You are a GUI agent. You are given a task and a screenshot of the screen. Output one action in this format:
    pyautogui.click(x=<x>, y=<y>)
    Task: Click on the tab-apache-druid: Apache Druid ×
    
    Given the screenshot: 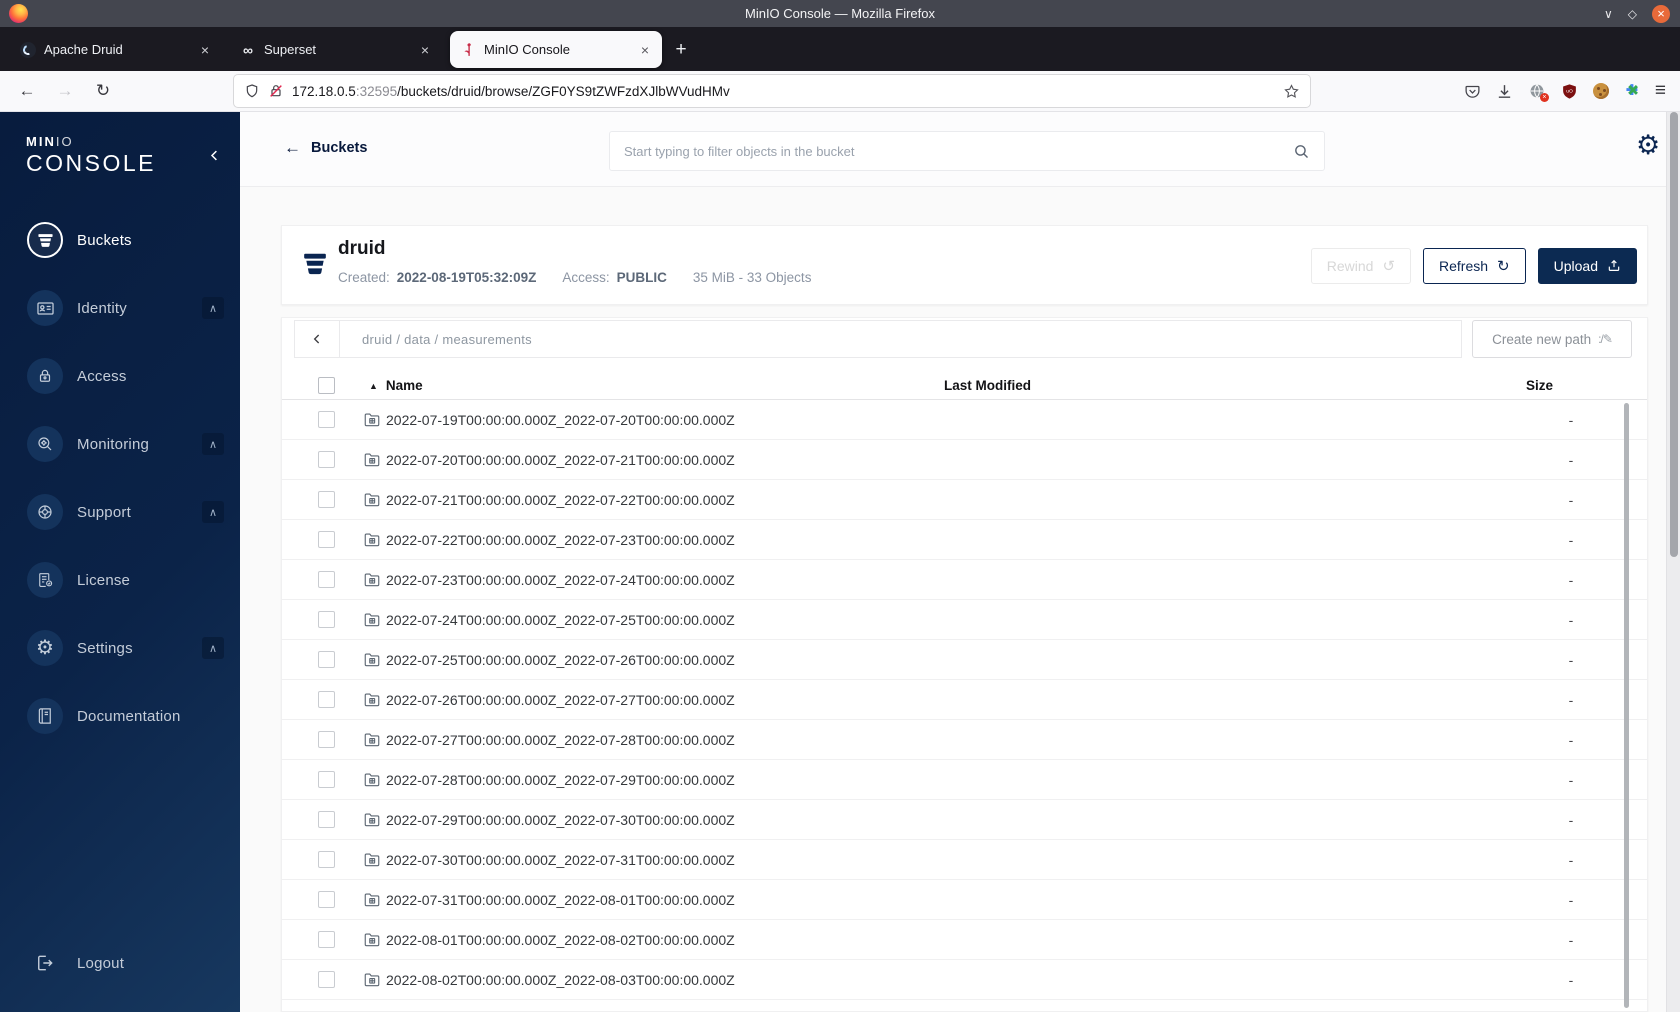 What is the action you would take?
    pyautogui.click(x=116, y=49)
    